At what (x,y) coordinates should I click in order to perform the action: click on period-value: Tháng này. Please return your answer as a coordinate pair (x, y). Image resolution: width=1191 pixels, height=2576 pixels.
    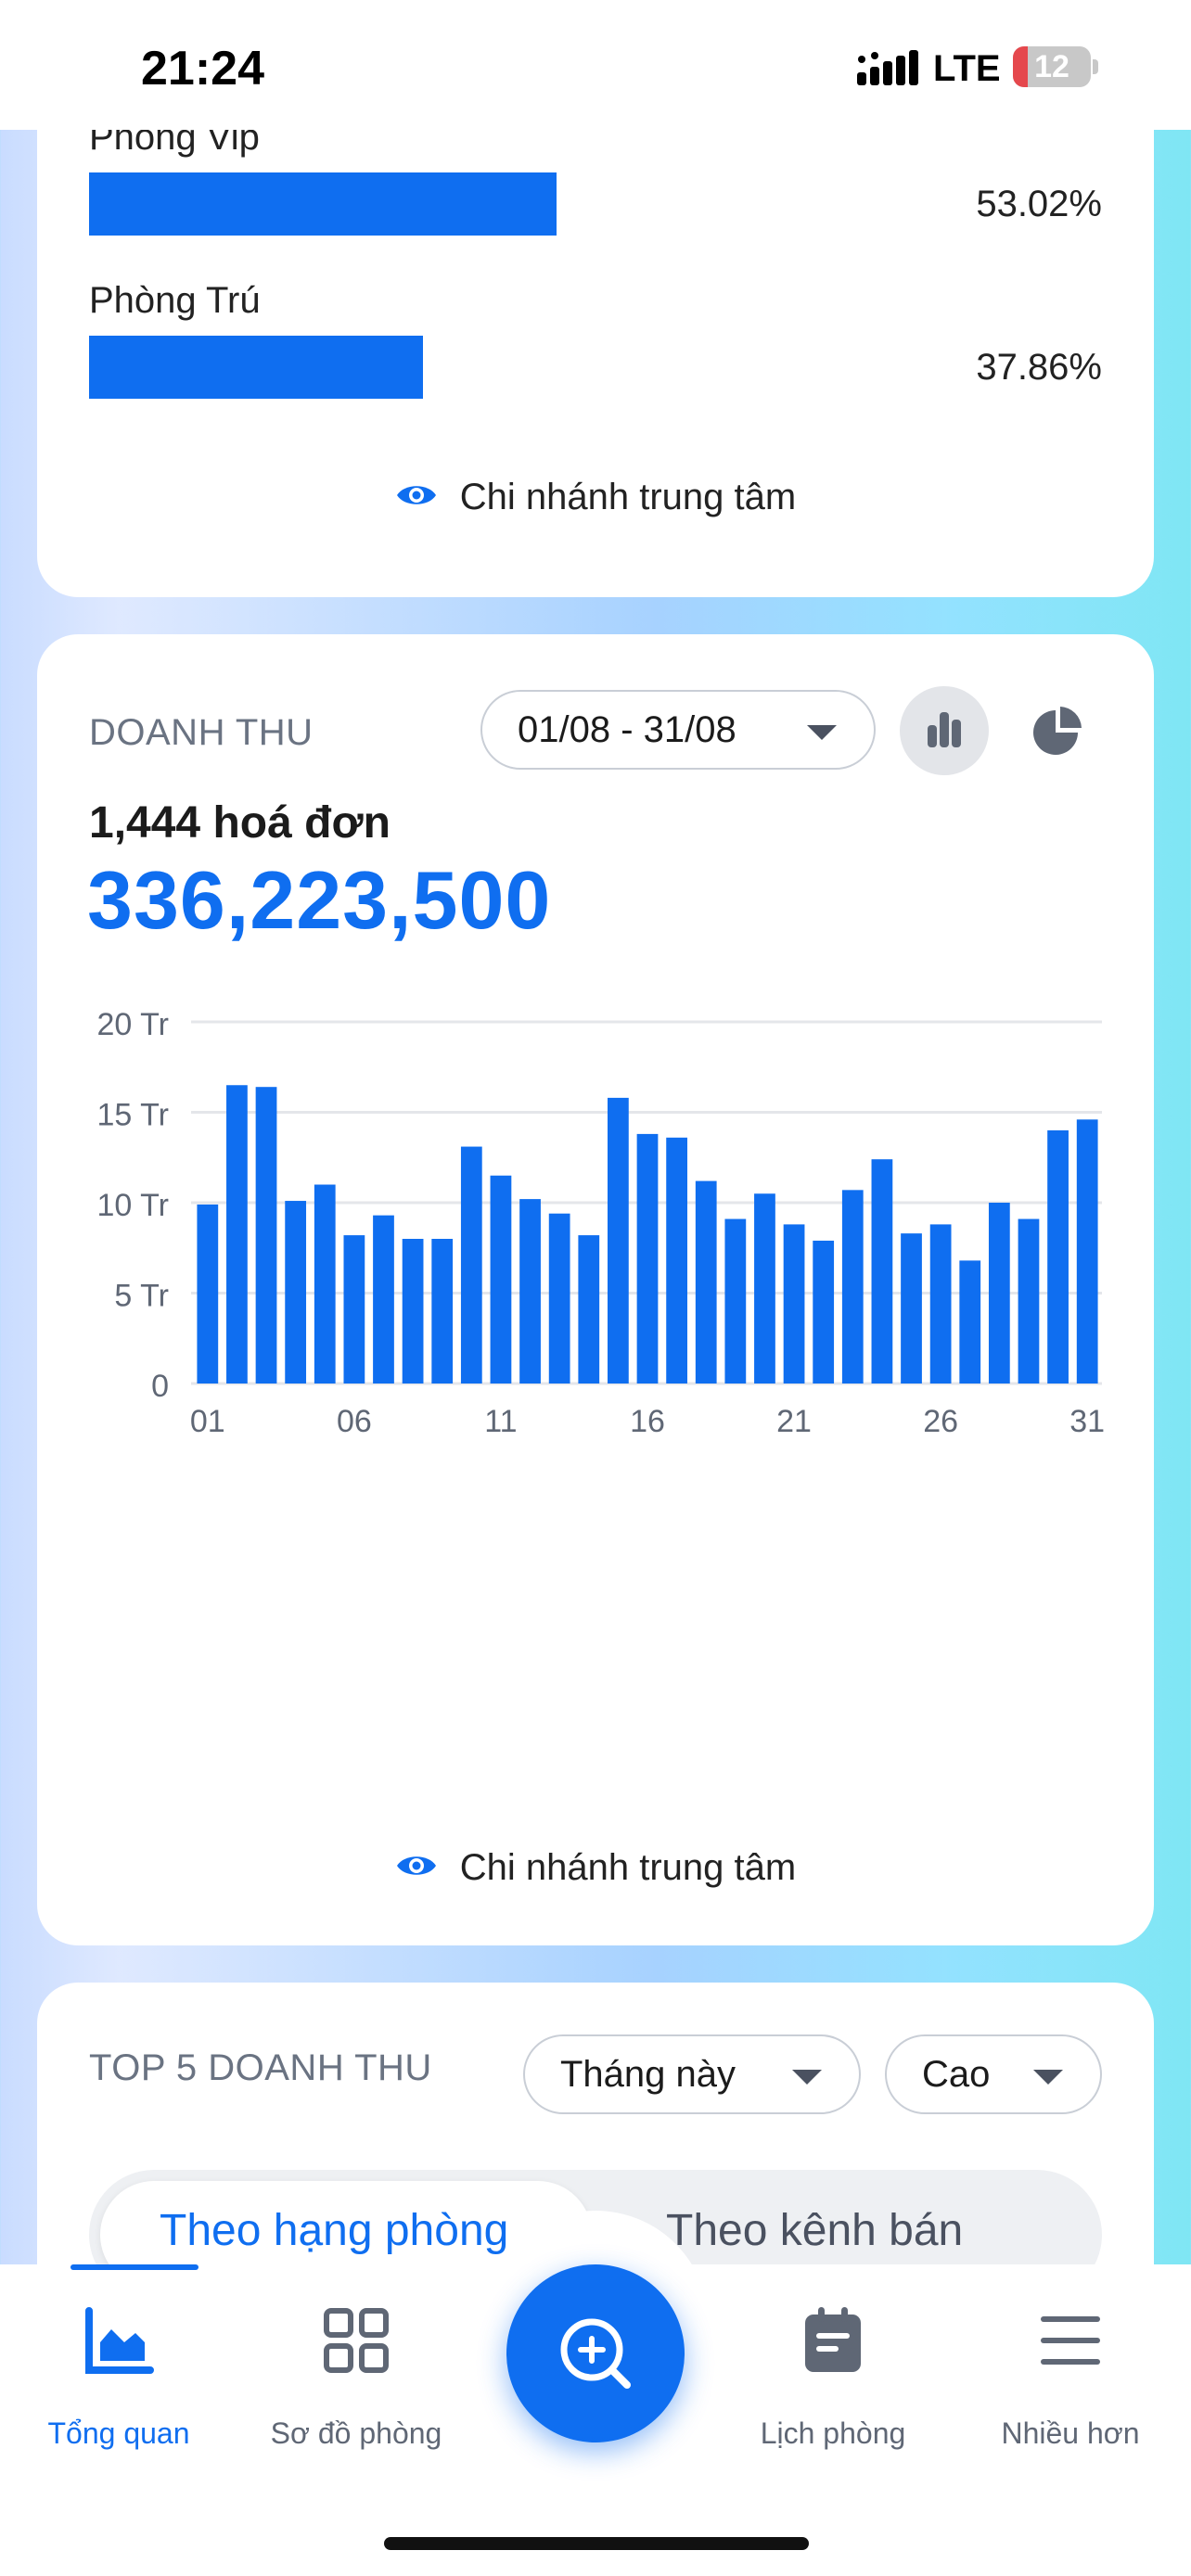
    Looking at the image, I should click on (648, 2074).